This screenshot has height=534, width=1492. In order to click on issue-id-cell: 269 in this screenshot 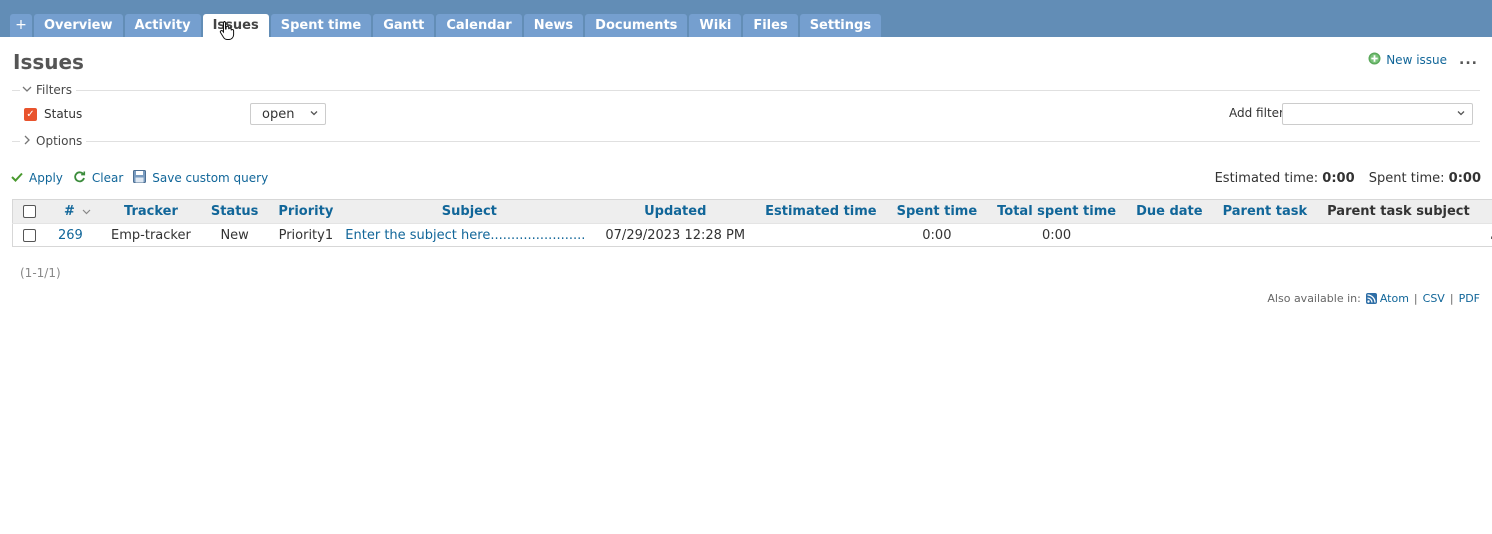, I will do `click(71, 235)`.